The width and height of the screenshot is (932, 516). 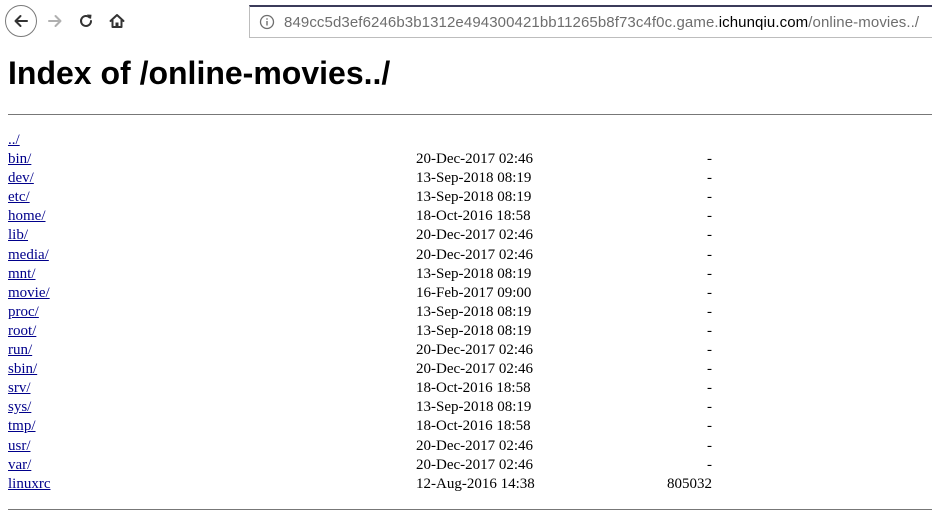 What do you see at coordinates (368, 407) in the screenshot?
I see `list-item: sys/ 13-Sep-2018 08:19 -` at bounding box center [368, 407].